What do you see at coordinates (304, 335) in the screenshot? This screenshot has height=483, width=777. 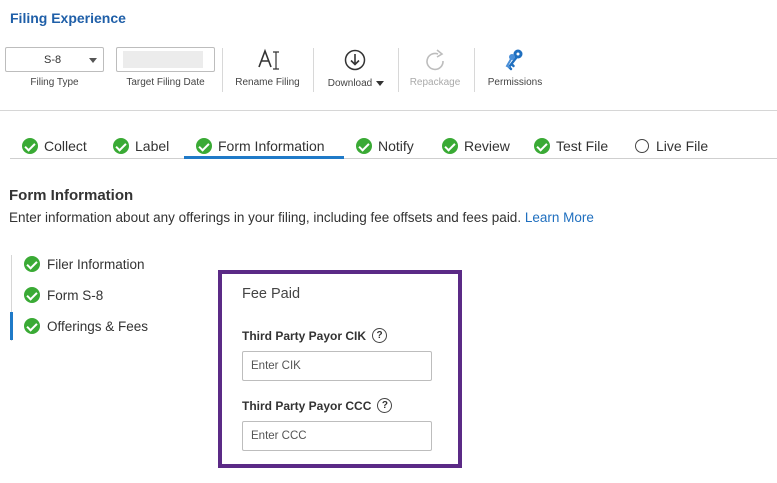 I see `cik-label-text: Third Party Payor CIK` at bounding box center [304, 335].